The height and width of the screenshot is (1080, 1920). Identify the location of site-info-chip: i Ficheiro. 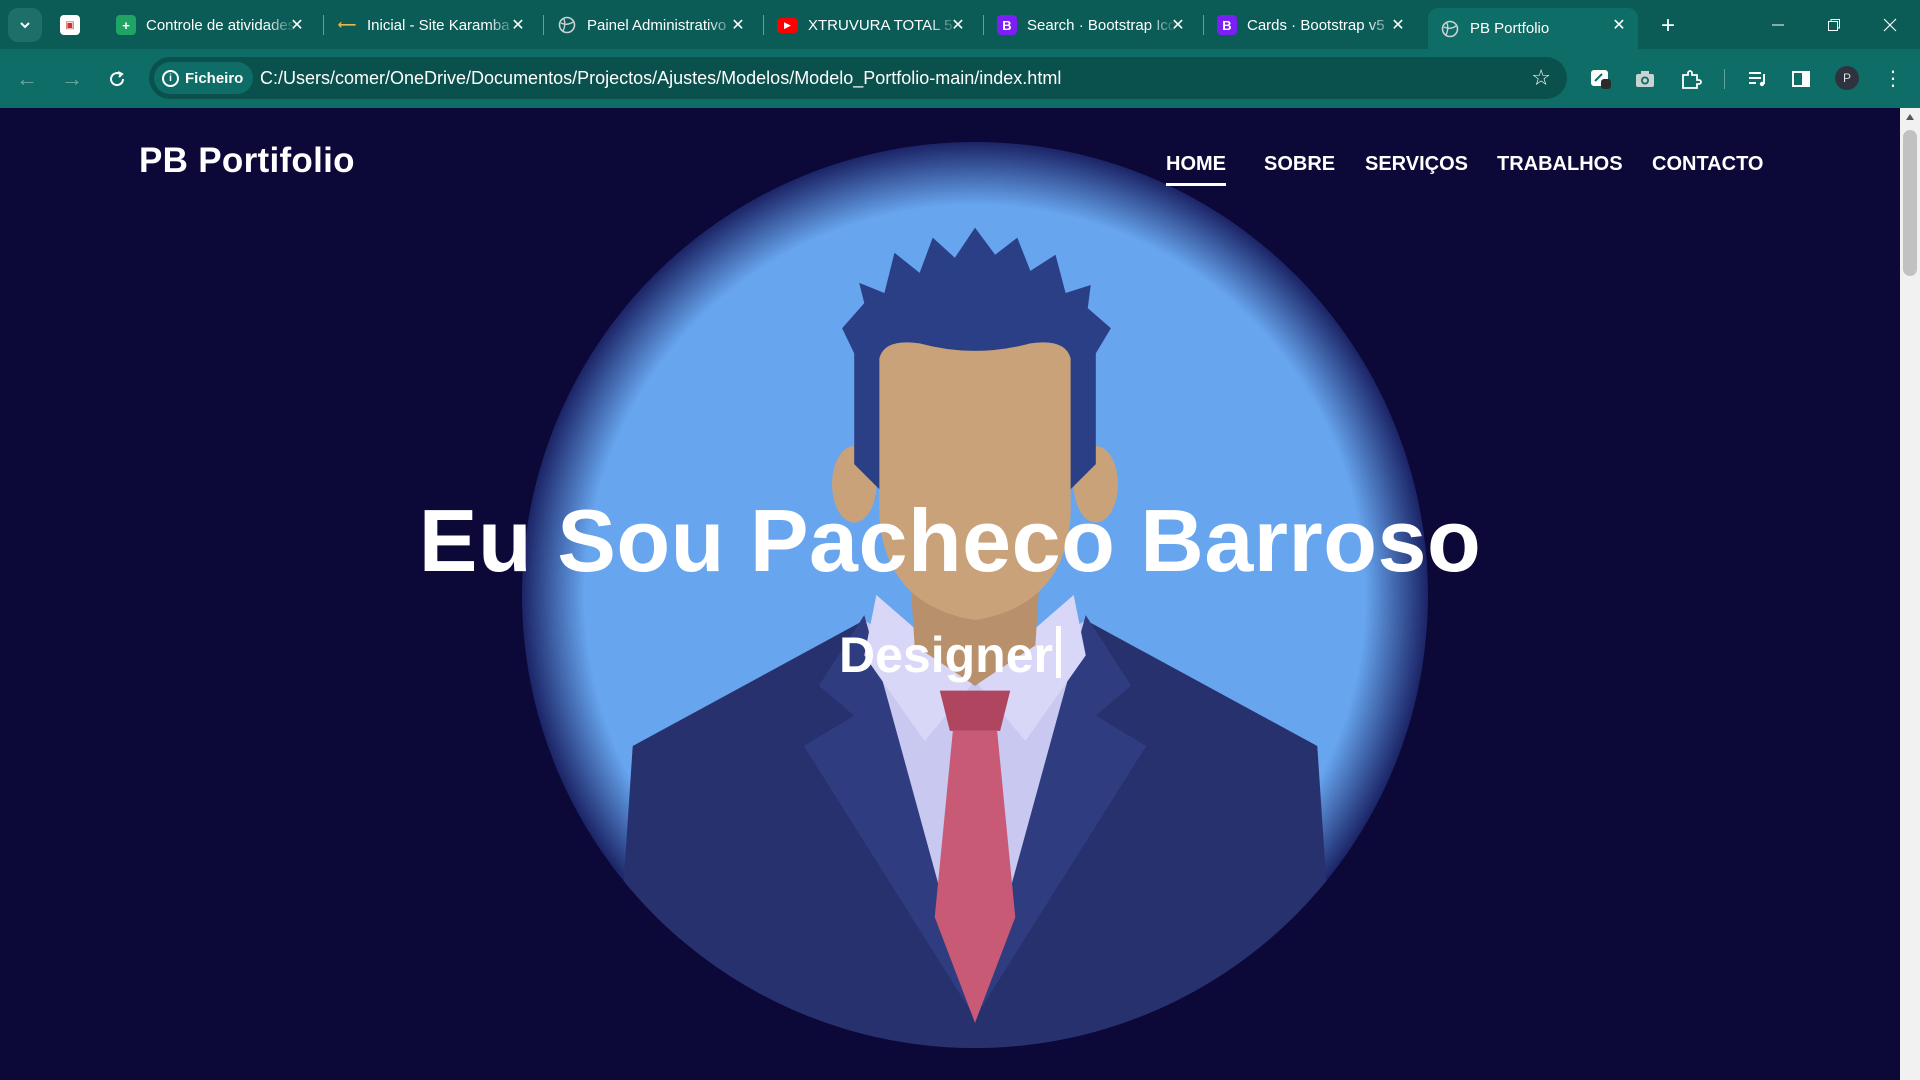
(204, 78).